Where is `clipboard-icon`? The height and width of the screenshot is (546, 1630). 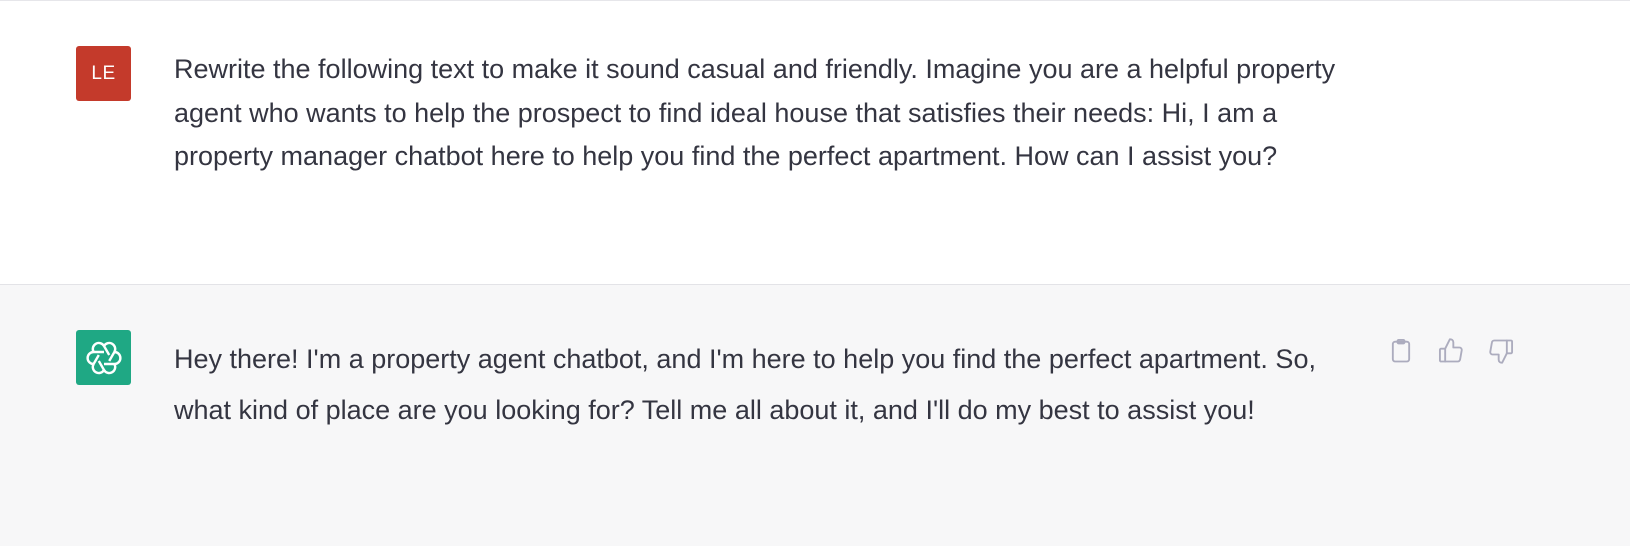 clipboard-icon is located at coordinates (1401, 350).